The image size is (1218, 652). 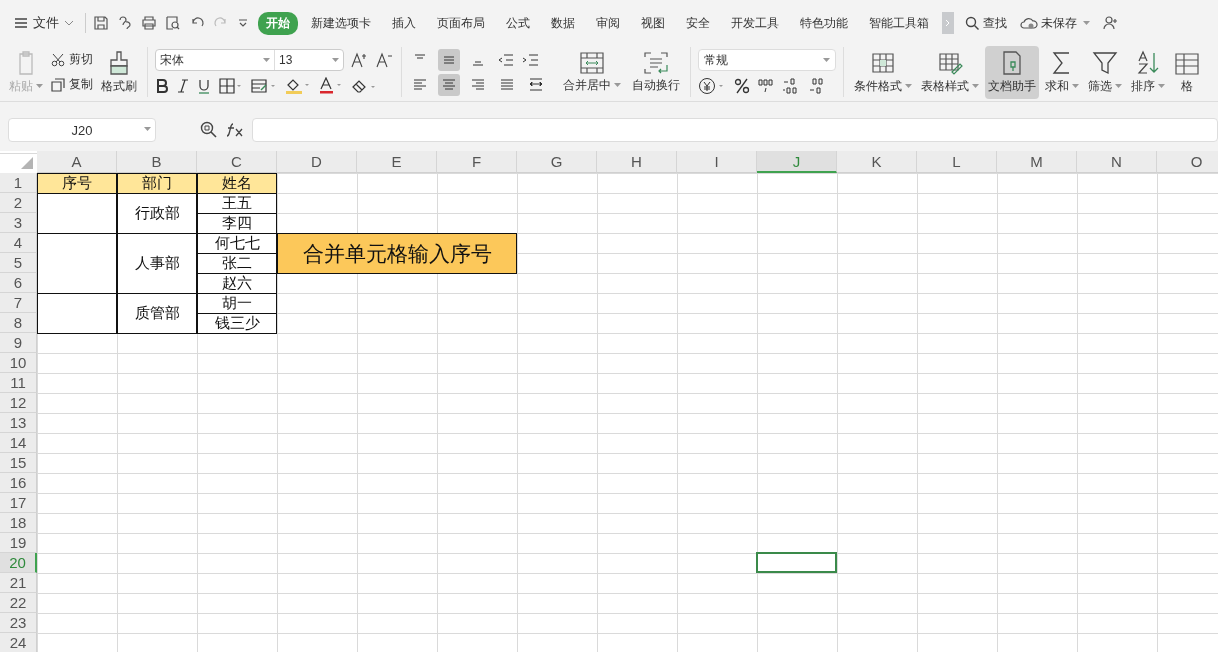 What do you see at coordinates (1117, 162) in the screenshot?
I see `column-header: N` at bounding box center [1117, 162].